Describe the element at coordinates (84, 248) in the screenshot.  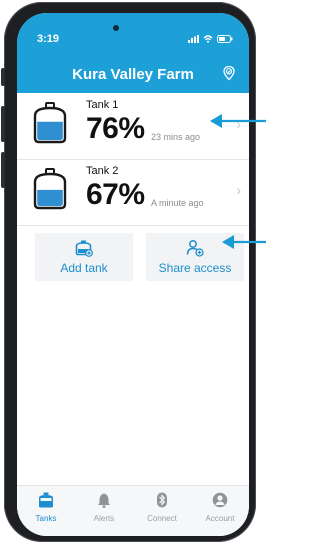
I see `add-tank-icon` at that location.